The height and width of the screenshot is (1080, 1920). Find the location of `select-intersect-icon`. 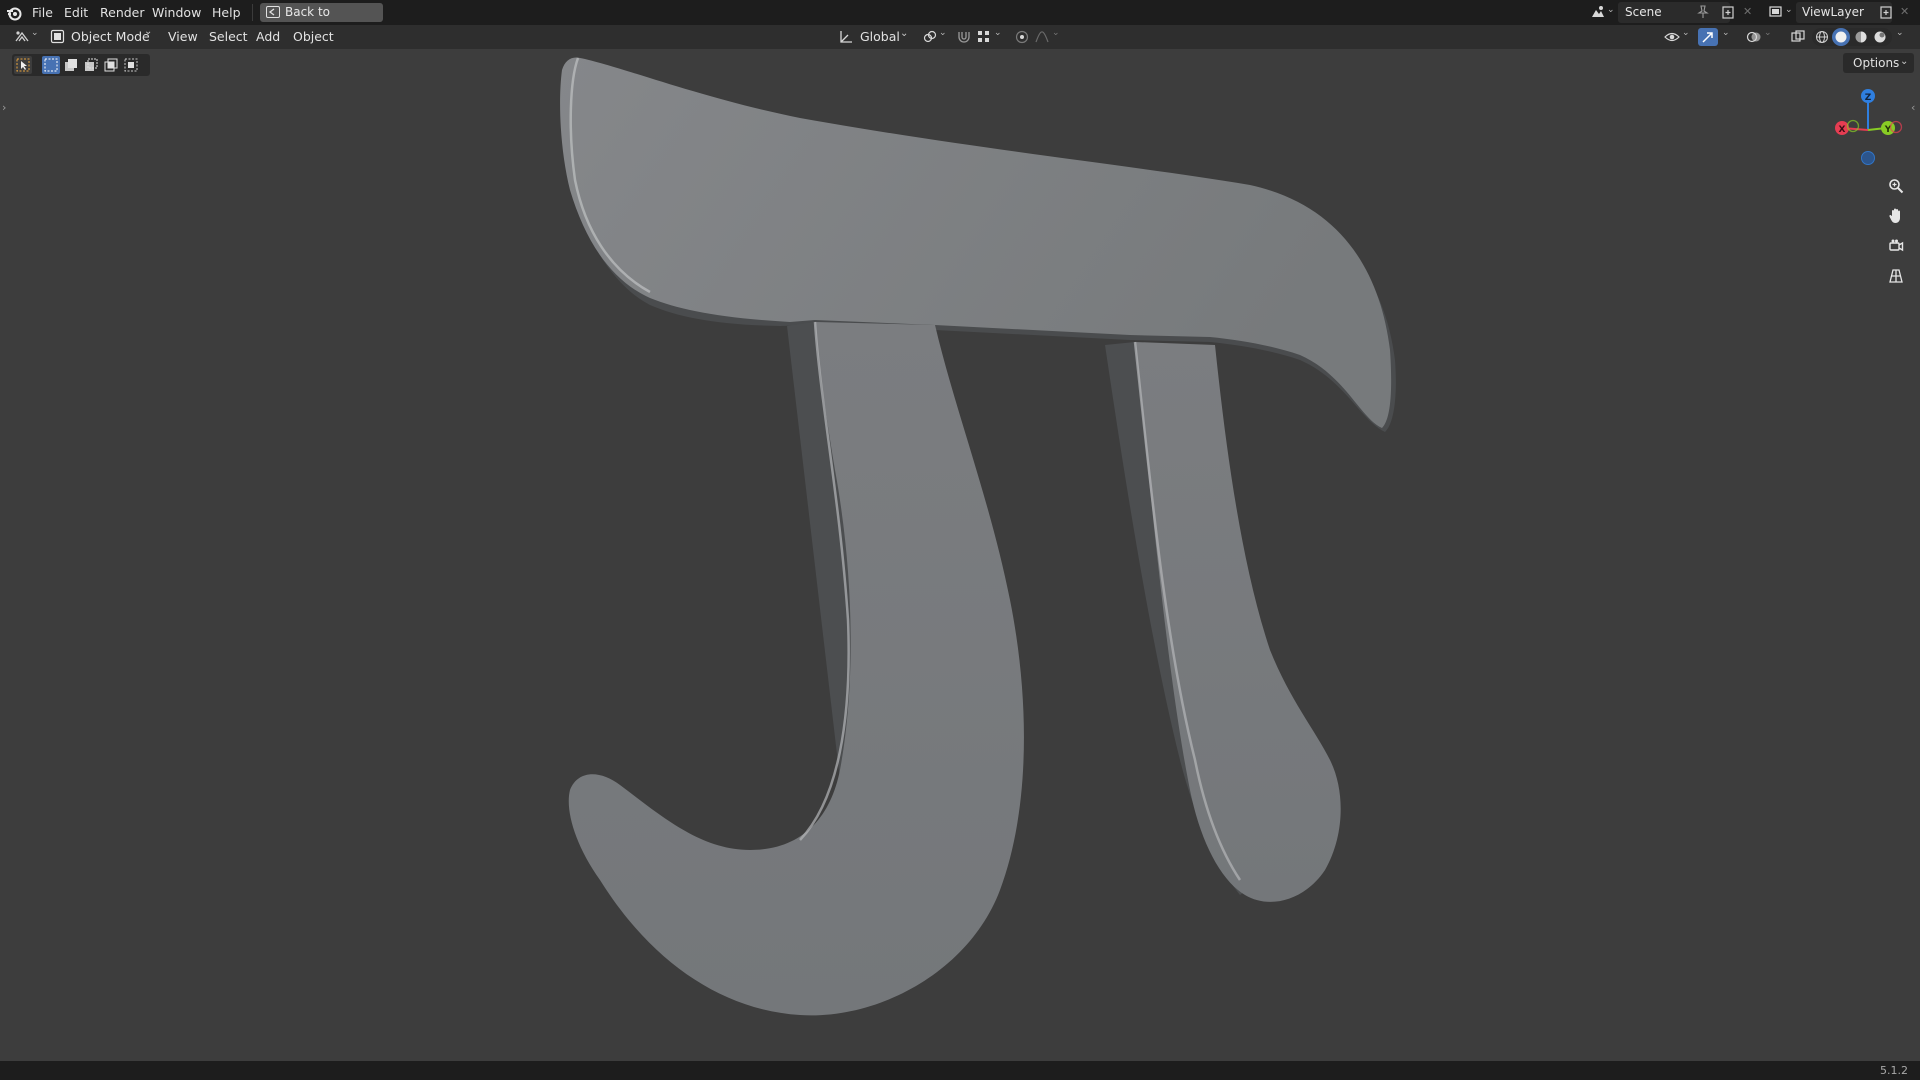

select-intersect-icon is located at coordinates (131, 65).